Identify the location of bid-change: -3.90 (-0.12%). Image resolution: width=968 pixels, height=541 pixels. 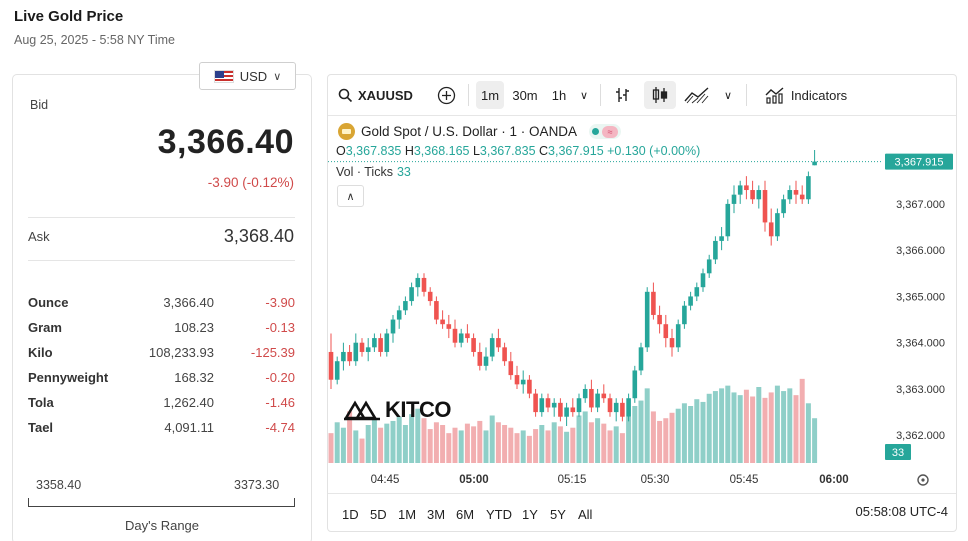
(250, 182).